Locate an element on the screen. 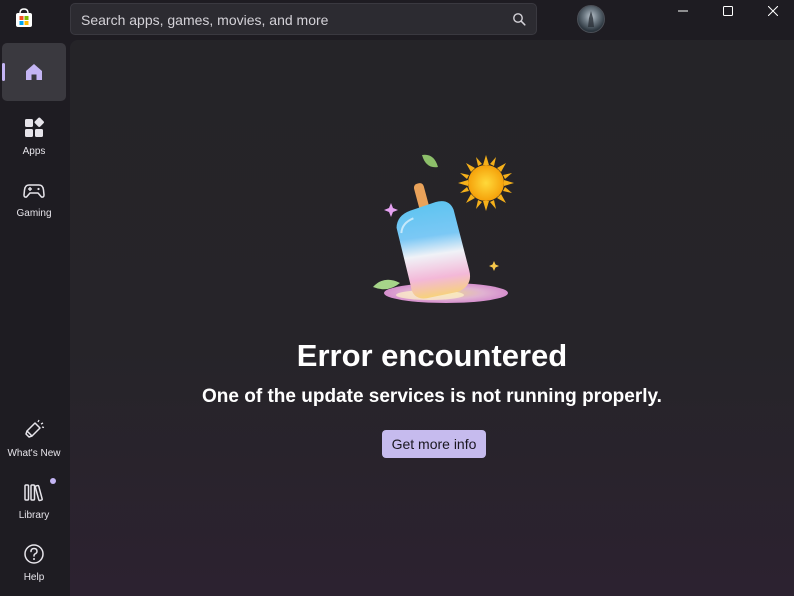 This screenshot has width=794, height=596. sidebar-item-label: Help is located at coordinates (34, 577).